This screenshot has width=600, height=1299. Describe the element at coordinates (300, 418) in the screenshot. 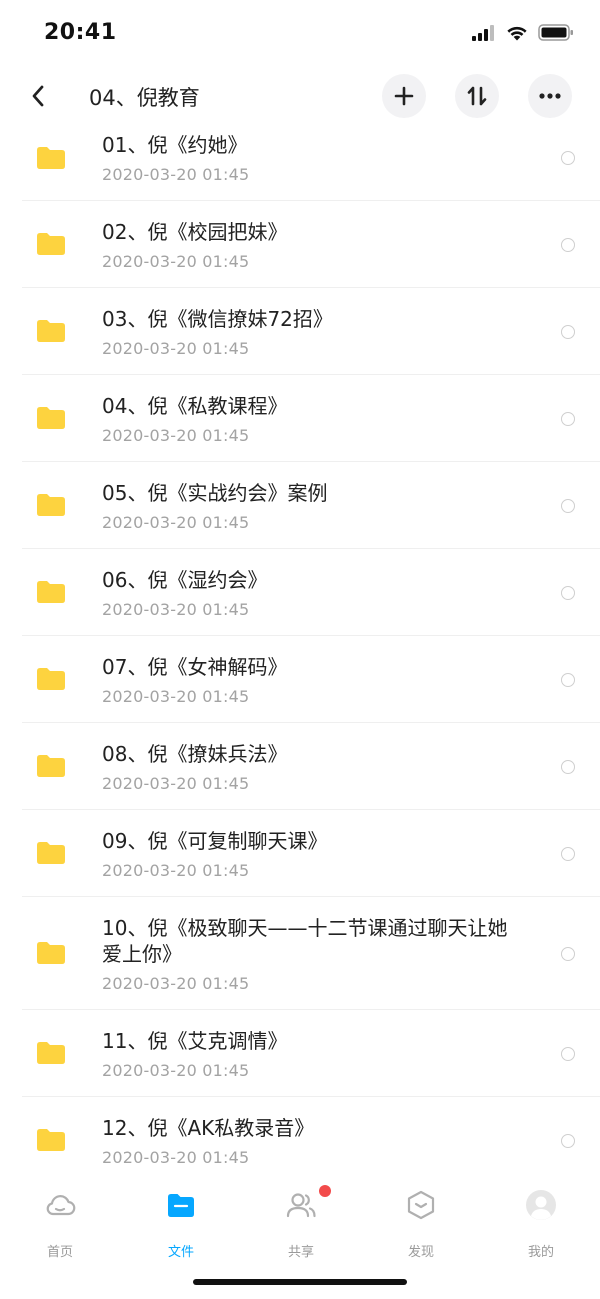

I see `file-row: 04、倪《私教课程》 2020-03-20 01:45` at that location.